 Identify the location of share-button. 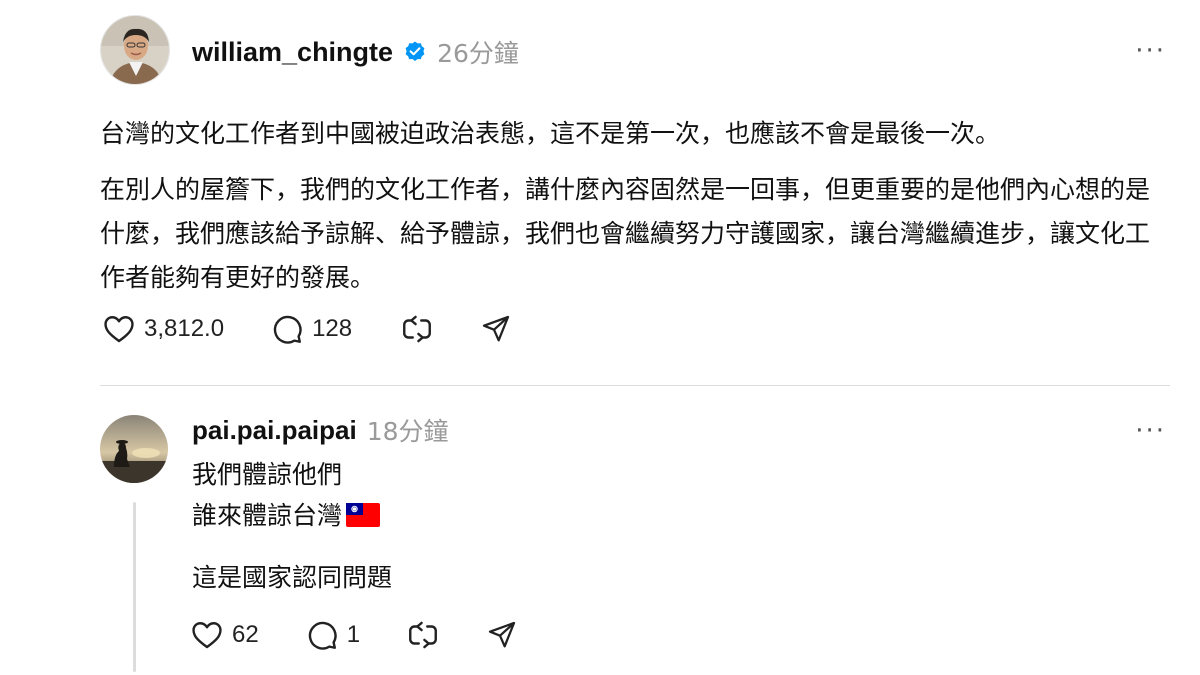
(496, 329).